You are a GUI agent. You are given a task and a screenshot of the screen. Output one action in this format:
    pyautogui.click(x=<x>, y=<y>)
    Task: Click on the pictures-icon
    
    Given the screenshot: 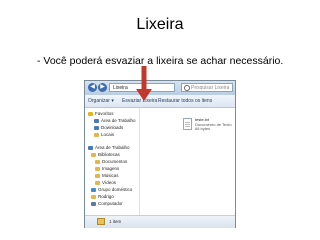 What is the action you would take?
    pyautogui.click(x=97, y=168)
    